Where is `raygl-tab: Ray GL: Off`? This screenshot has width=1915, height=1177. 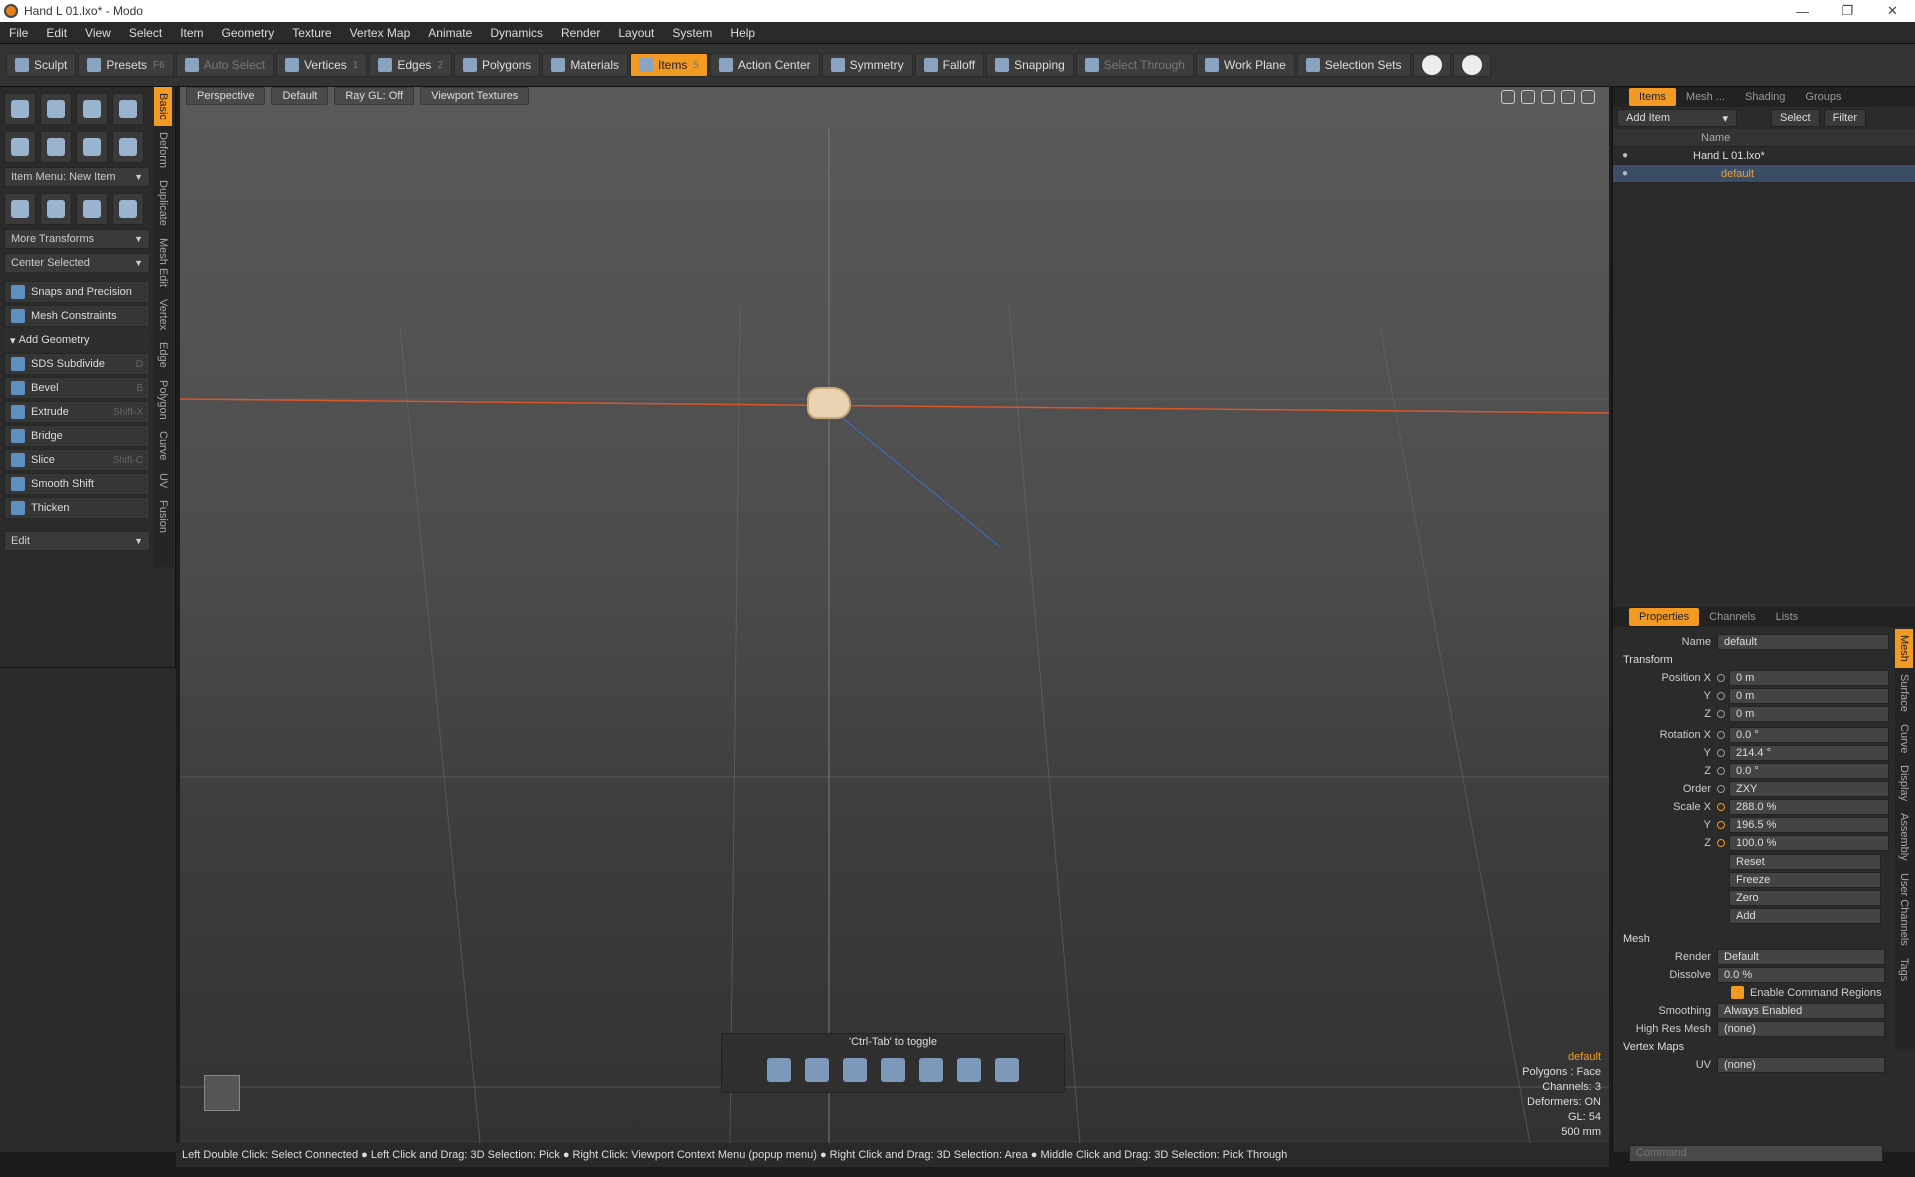 raygl-tab: Ray GL: Off is located at coordinates (374, 96).